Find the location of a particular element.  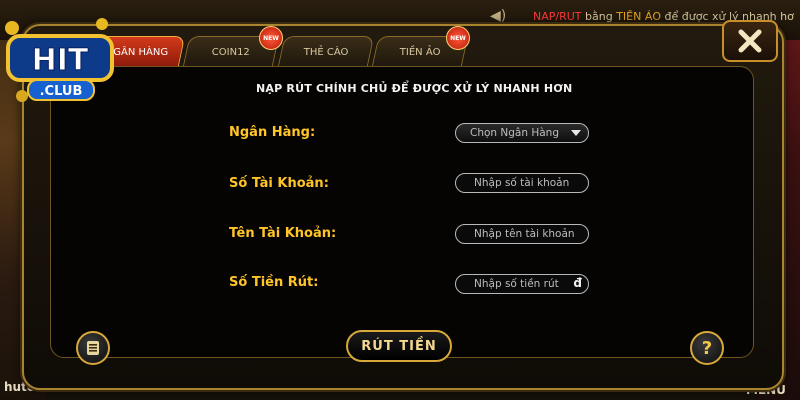

account-number-label: Số Tài Khoản: is located at coordinates (279, 183).